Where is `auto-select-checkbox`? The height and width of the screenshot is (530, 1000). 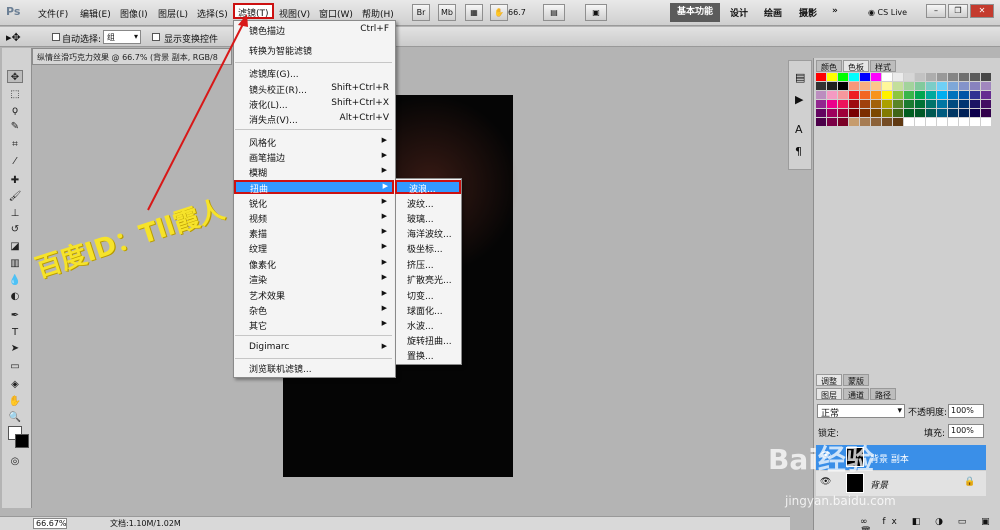 auto-select-checkbox is located at coordinates (56, 37).